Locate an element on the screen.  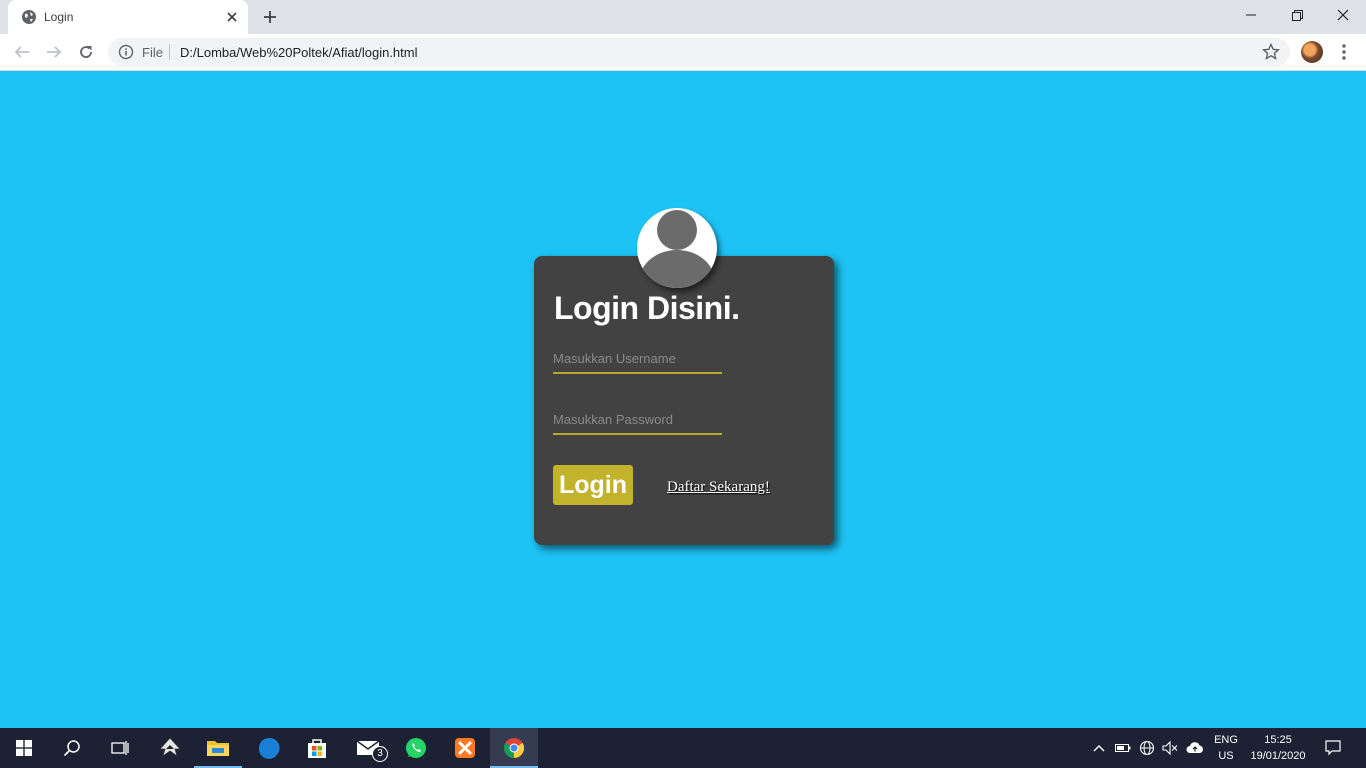
back-icon is located at coordinates (22, 52).